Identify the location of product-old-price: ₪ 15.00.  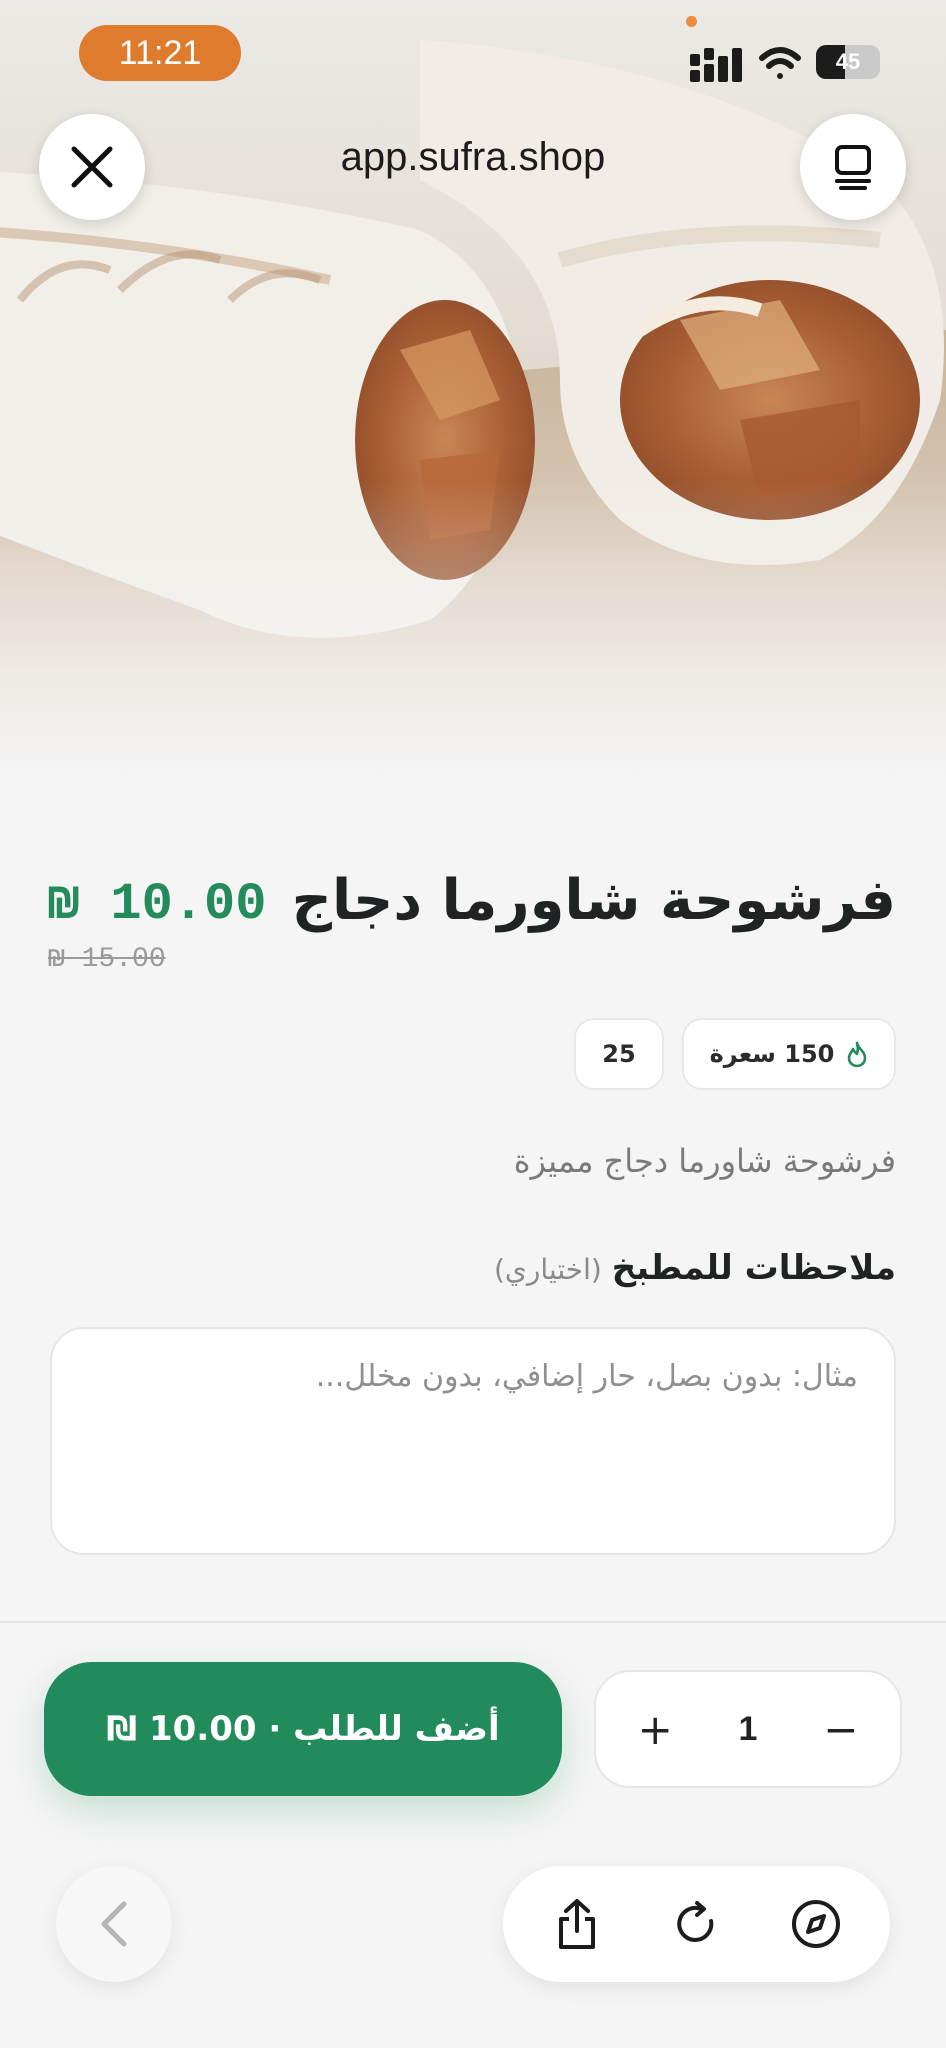
(107, 959).